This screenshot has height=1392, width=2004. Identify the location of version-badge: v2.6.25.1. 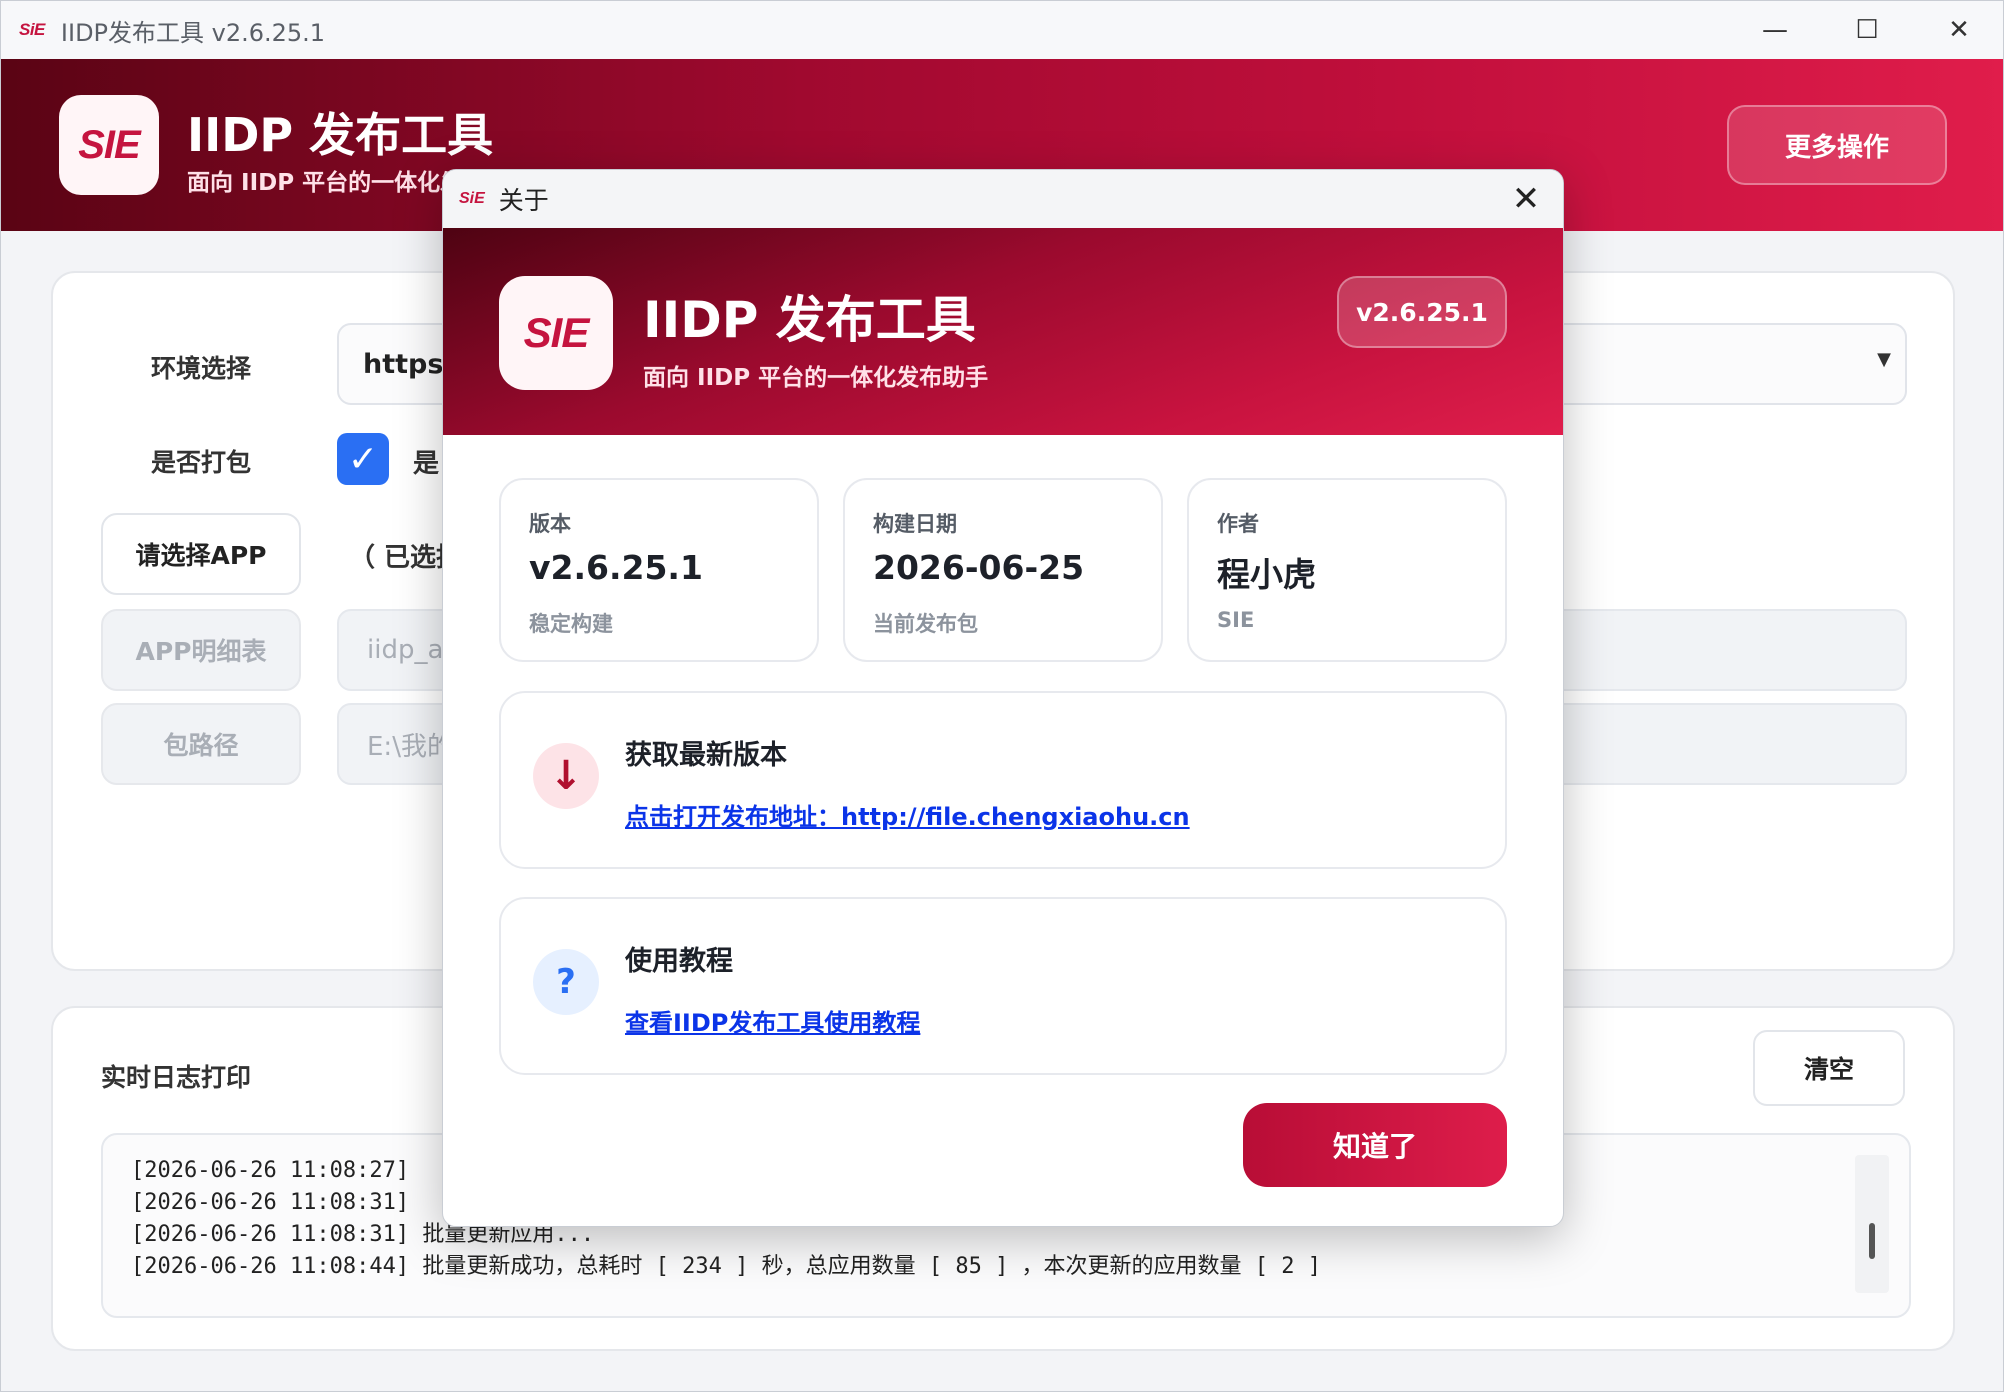
(1422, 312).